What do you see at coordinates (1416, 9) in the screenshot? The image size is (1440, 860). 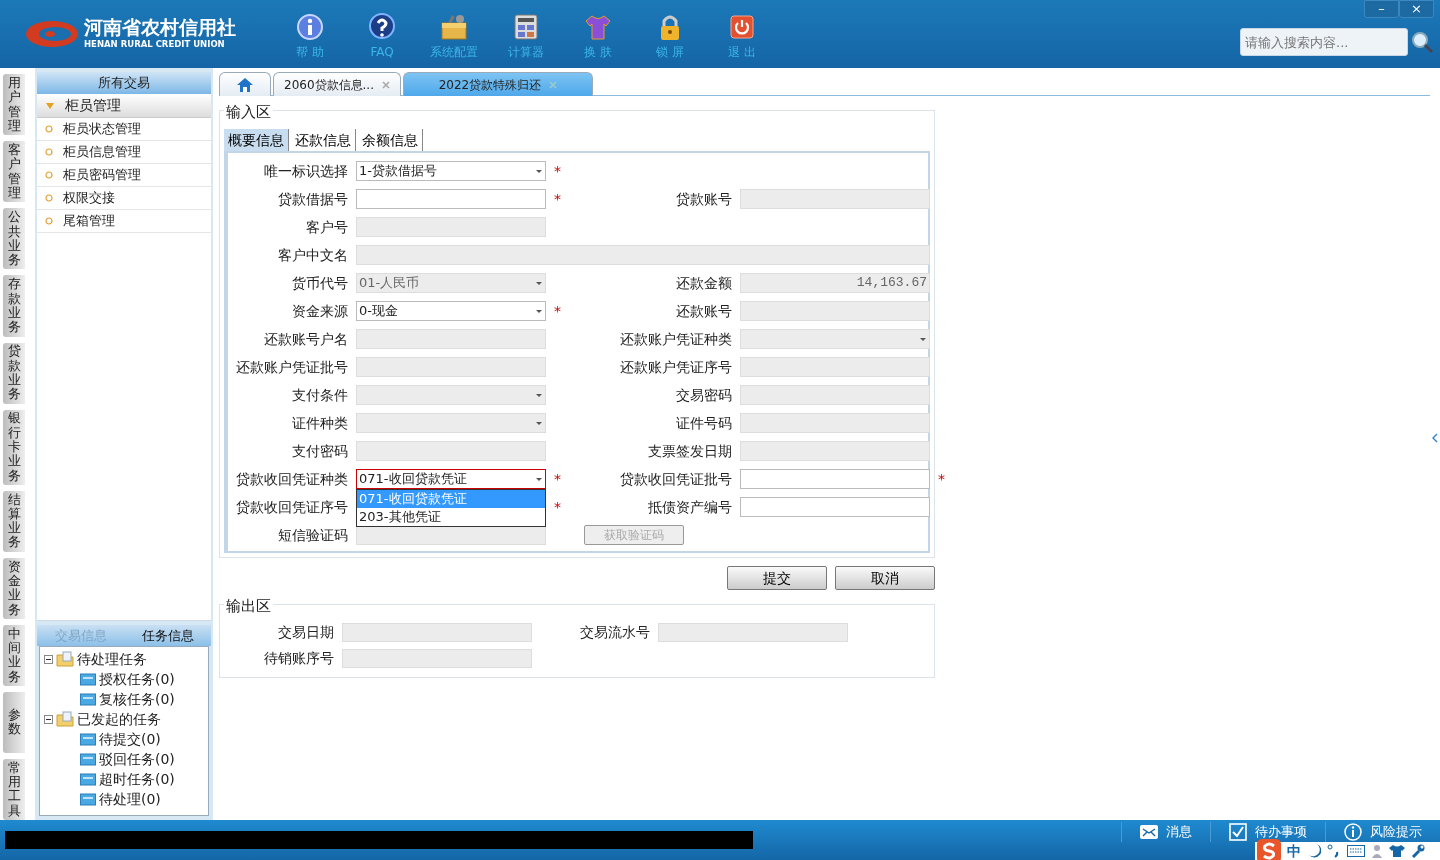 I see `window-button: ×` at bounding box center [1416, 9].